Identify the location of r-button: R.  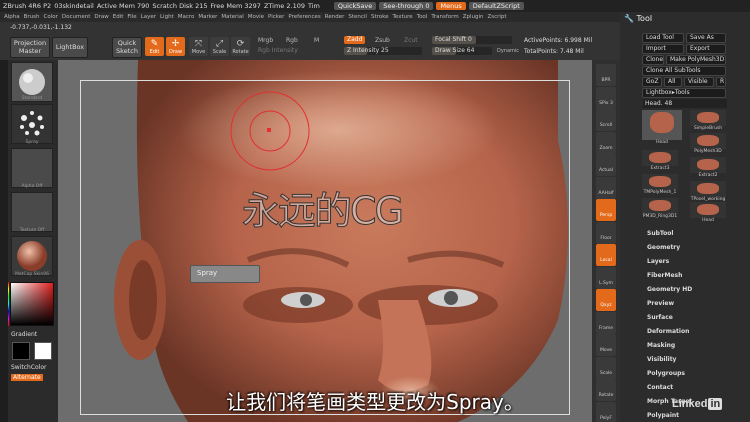
(721, 82).